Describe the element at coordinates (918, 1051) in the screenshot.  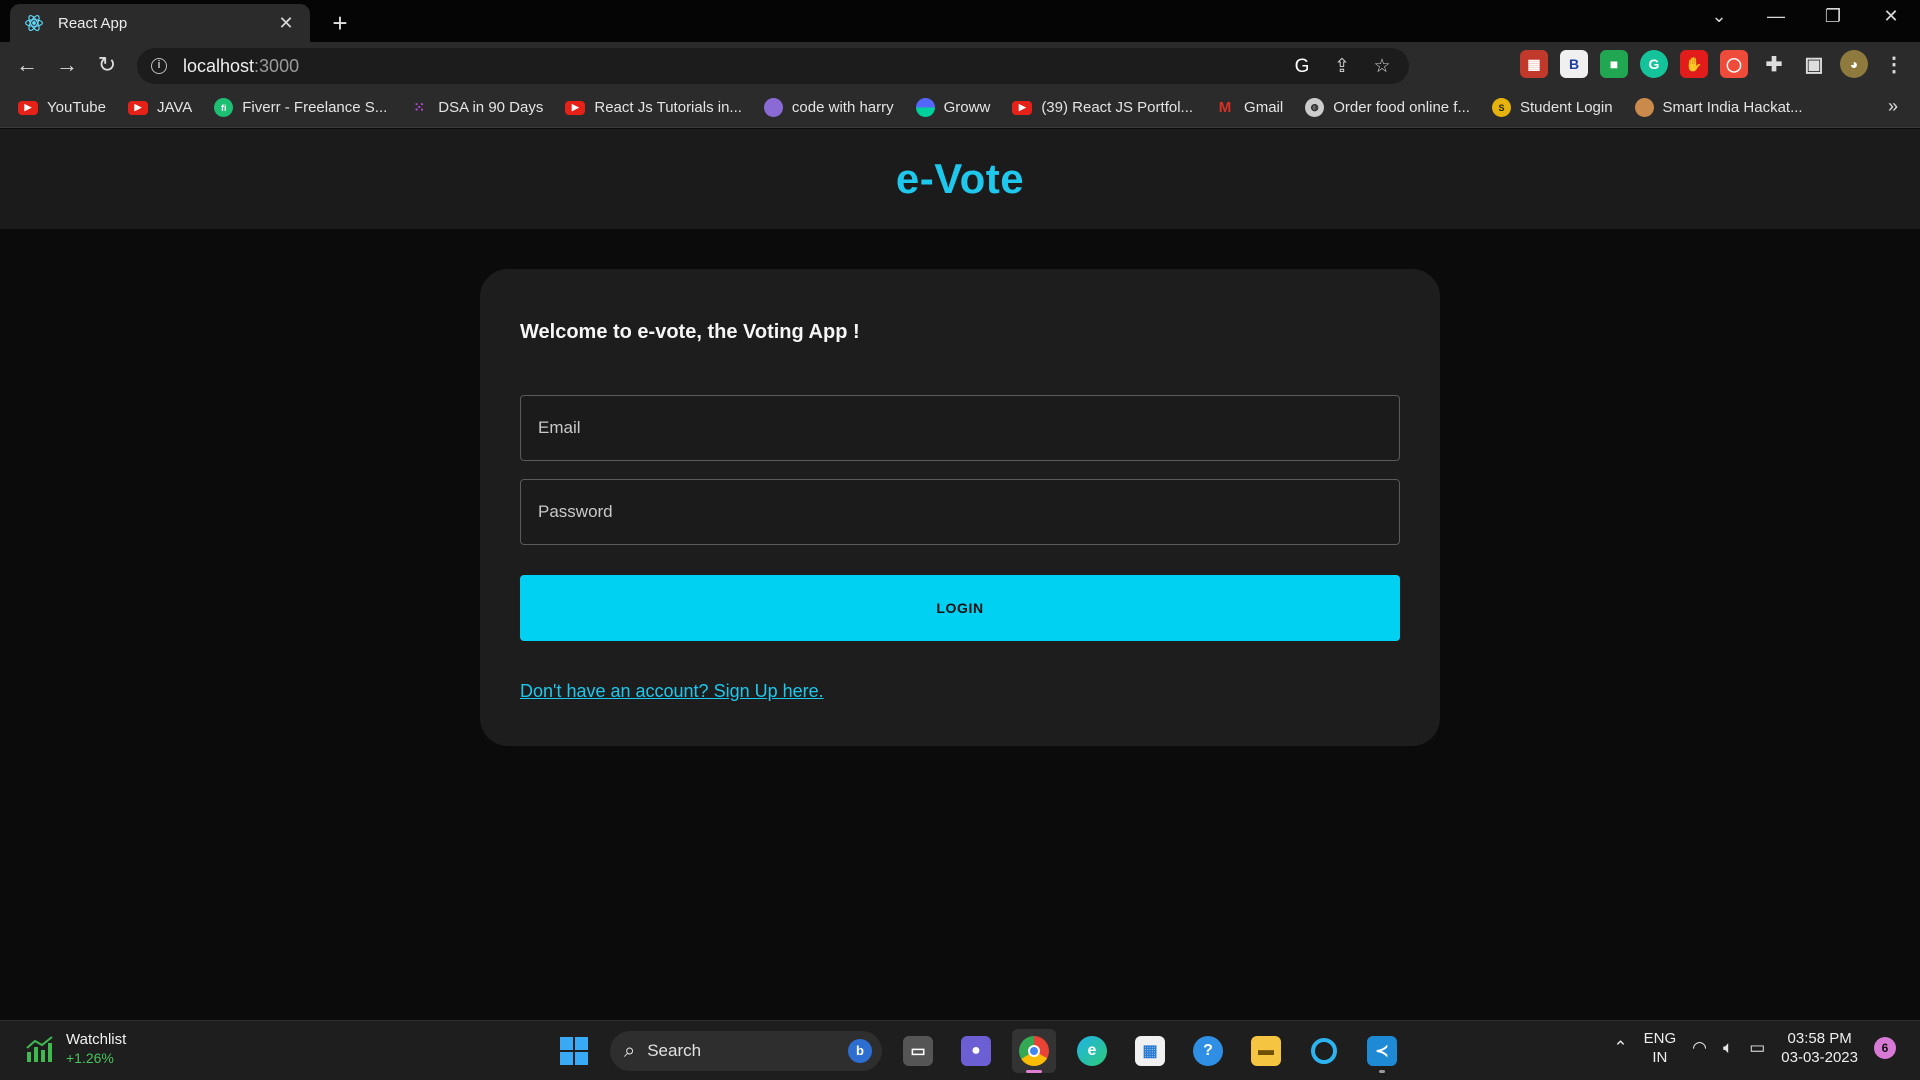
I see `task-view-icon: ▭` at that location.